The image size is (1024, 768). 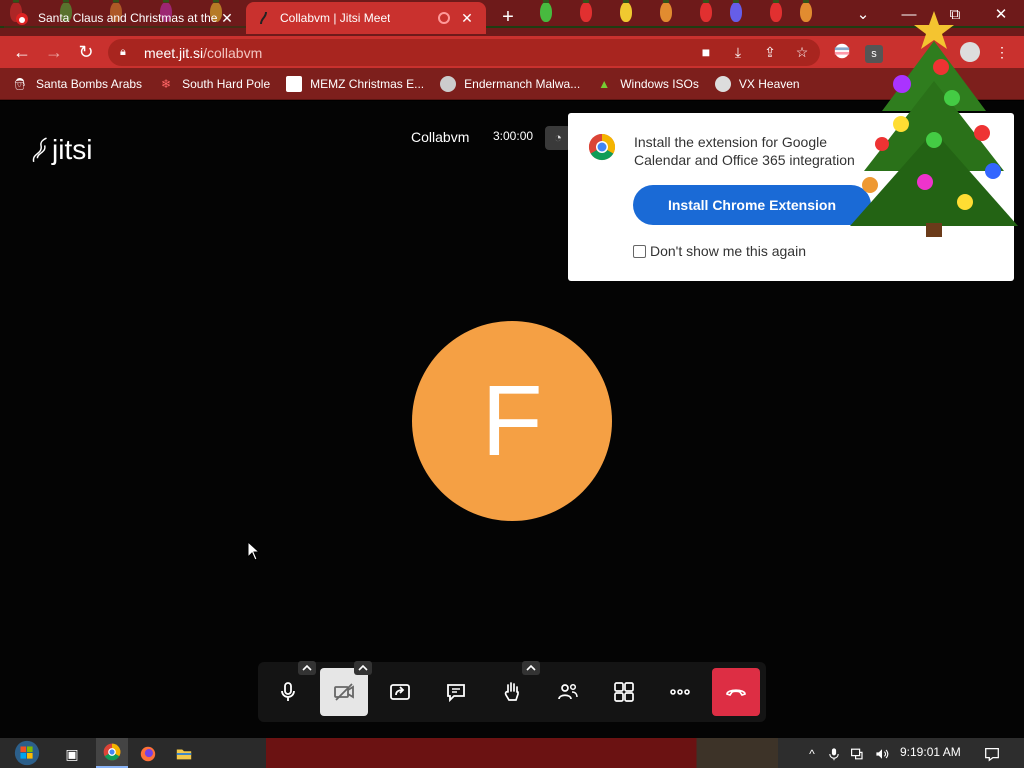 I want to click on meeting-name: Collabvm, so click(x=440, y=137).